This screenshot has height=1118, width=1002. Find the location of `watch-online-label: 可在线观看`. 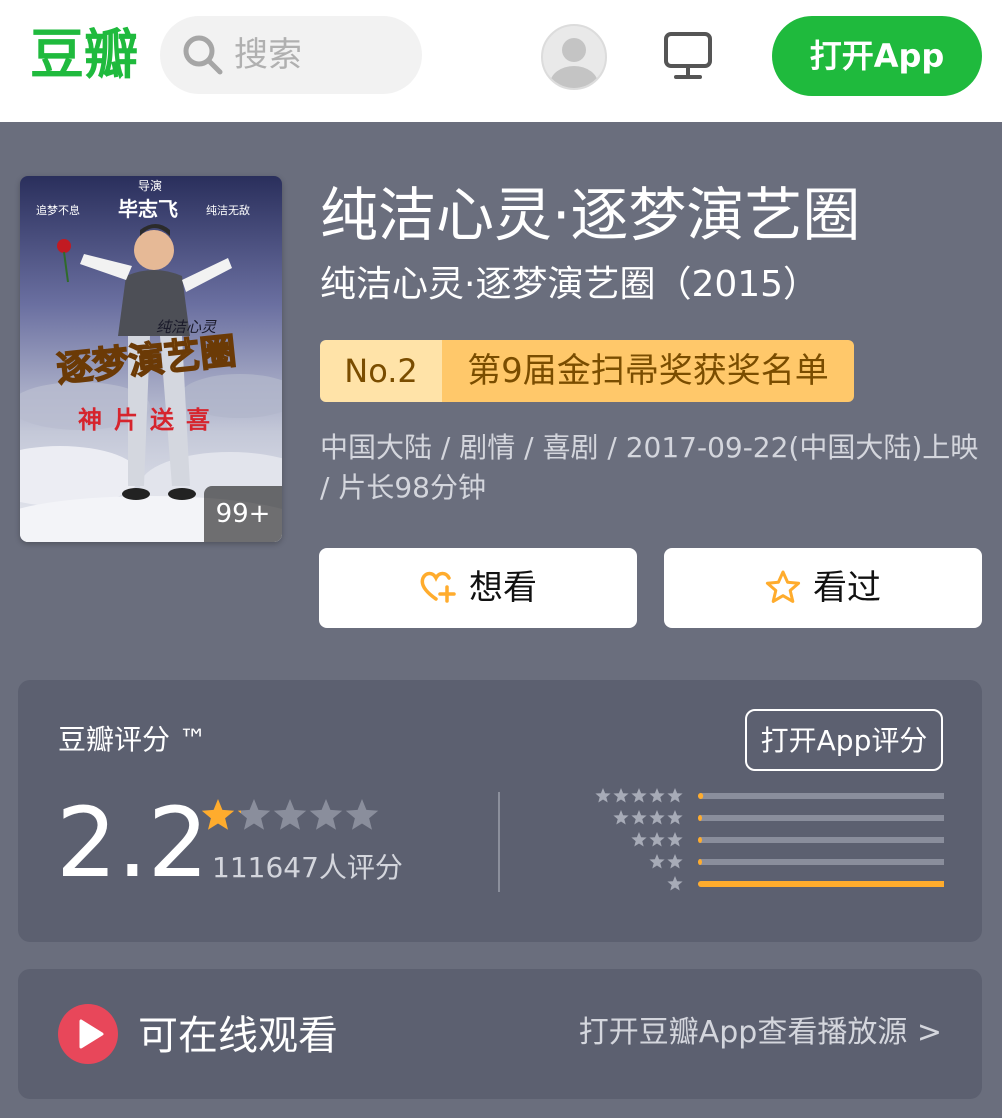

watch-online-label: 可在线观看 is located at coordinates (238, 1036).